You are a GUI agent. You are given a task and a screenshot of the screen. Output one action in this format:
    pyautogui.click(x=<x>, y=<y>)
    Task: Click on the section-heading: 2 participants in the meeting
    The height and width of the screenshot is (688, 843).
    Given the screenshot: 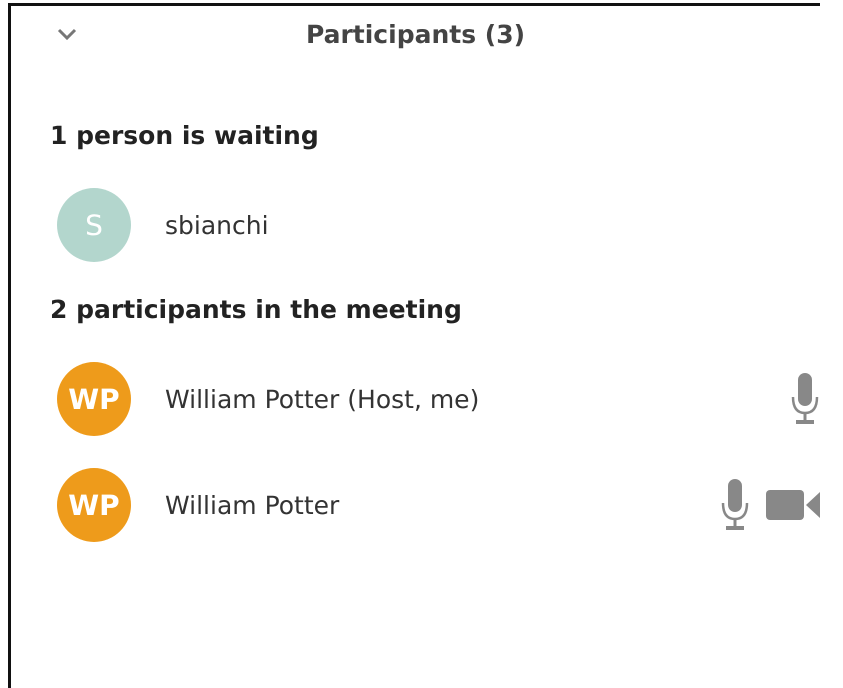 What is the action you would take?
    pyautogui.click(x=256, y=310)
    